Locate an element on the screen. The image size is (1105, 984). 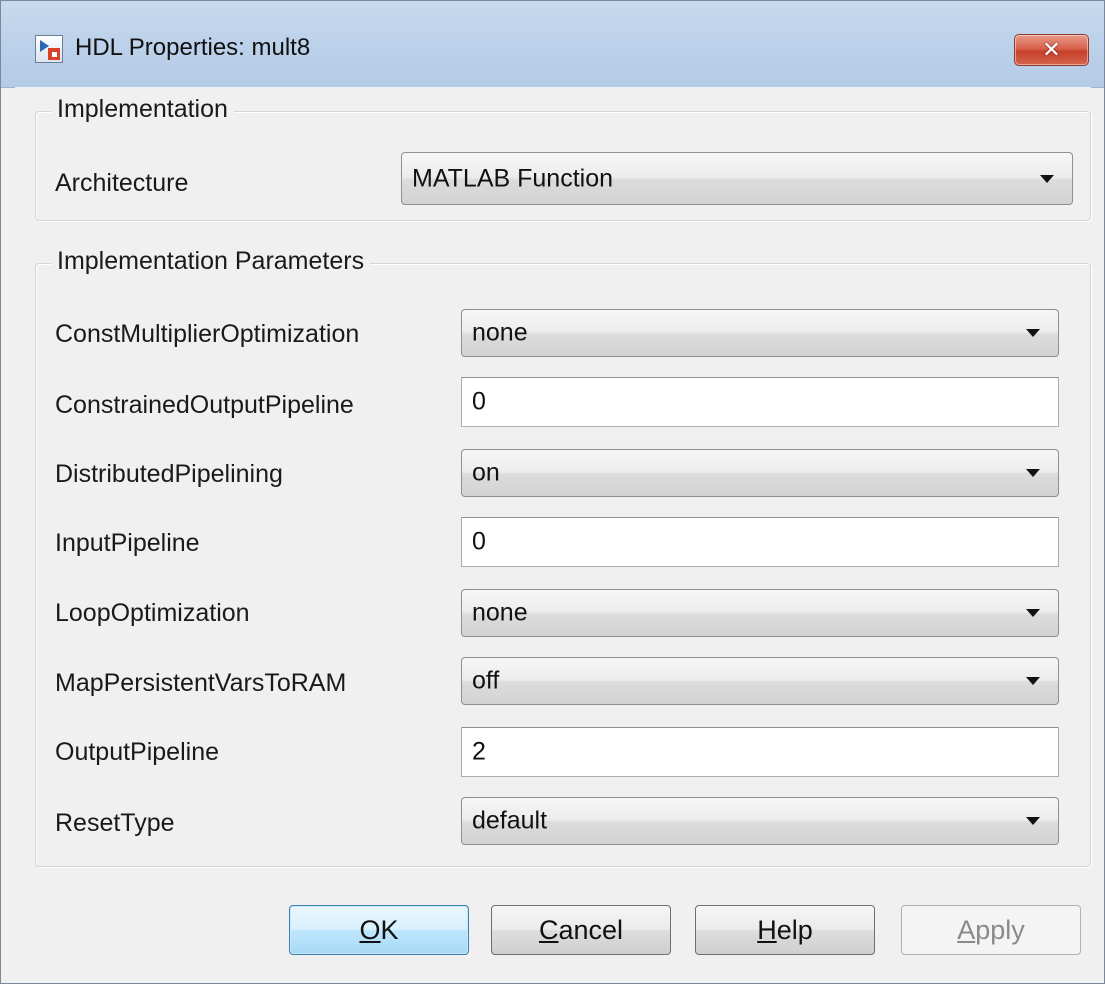
architecture-value: MATLAB Function is located at coordinates (513, 178).